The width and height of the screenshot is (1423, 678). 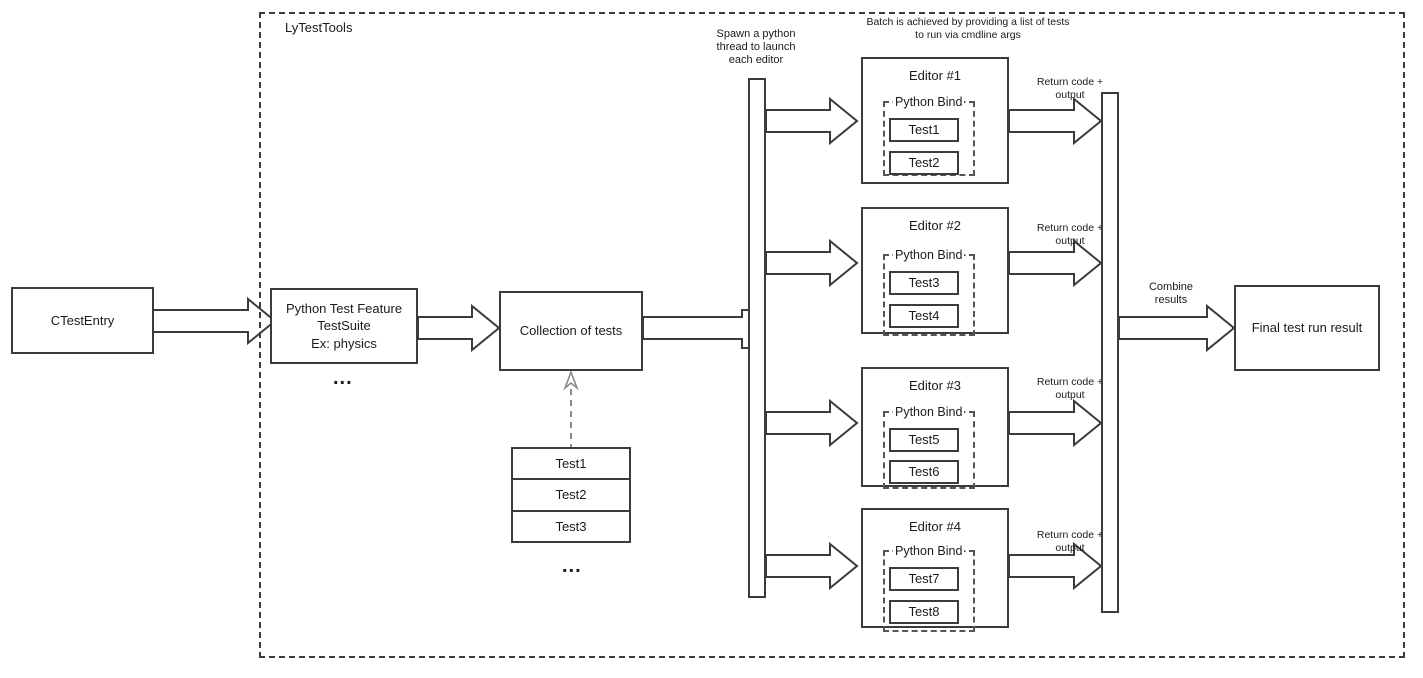 What do you see at coordinates (935, 75) in the screenshot?
I see `editor-title: Editor #1` at bounding box center [935, 75].